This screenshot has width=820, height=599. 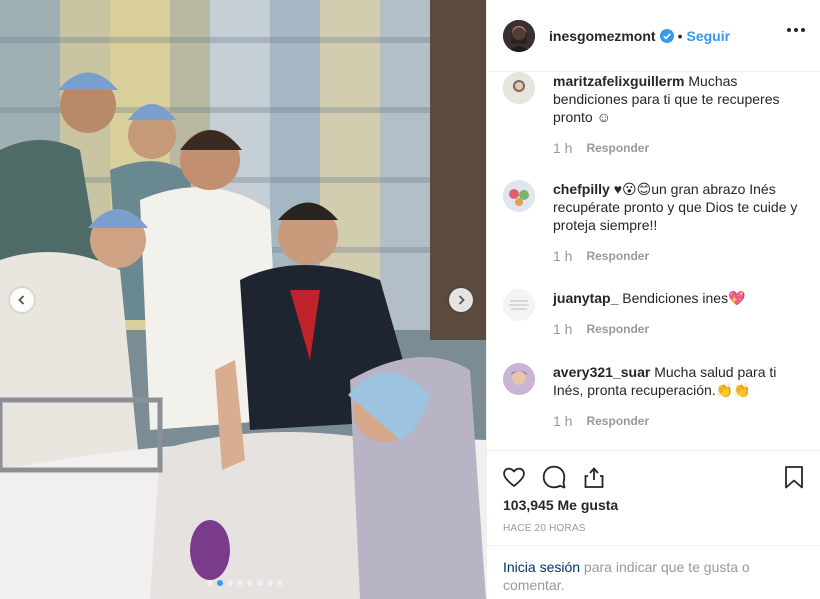 I want to click on previous-photo-button, so click(x=22, y=300).